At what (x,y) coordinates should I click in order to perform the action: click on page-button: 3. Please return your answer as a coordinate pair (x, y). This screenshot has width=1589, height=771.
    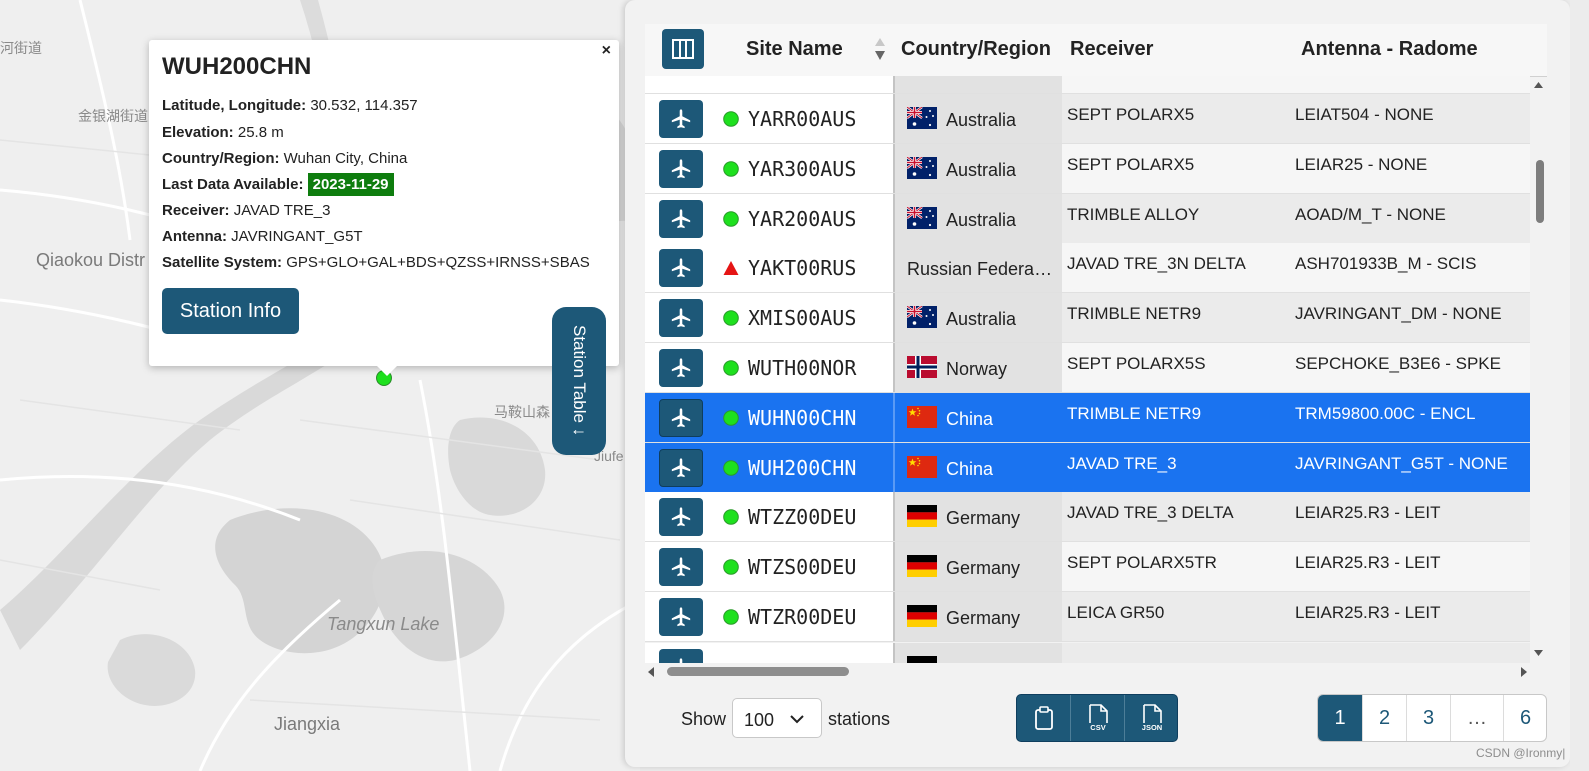
    Looking at the image, I should click on (1428, 718).